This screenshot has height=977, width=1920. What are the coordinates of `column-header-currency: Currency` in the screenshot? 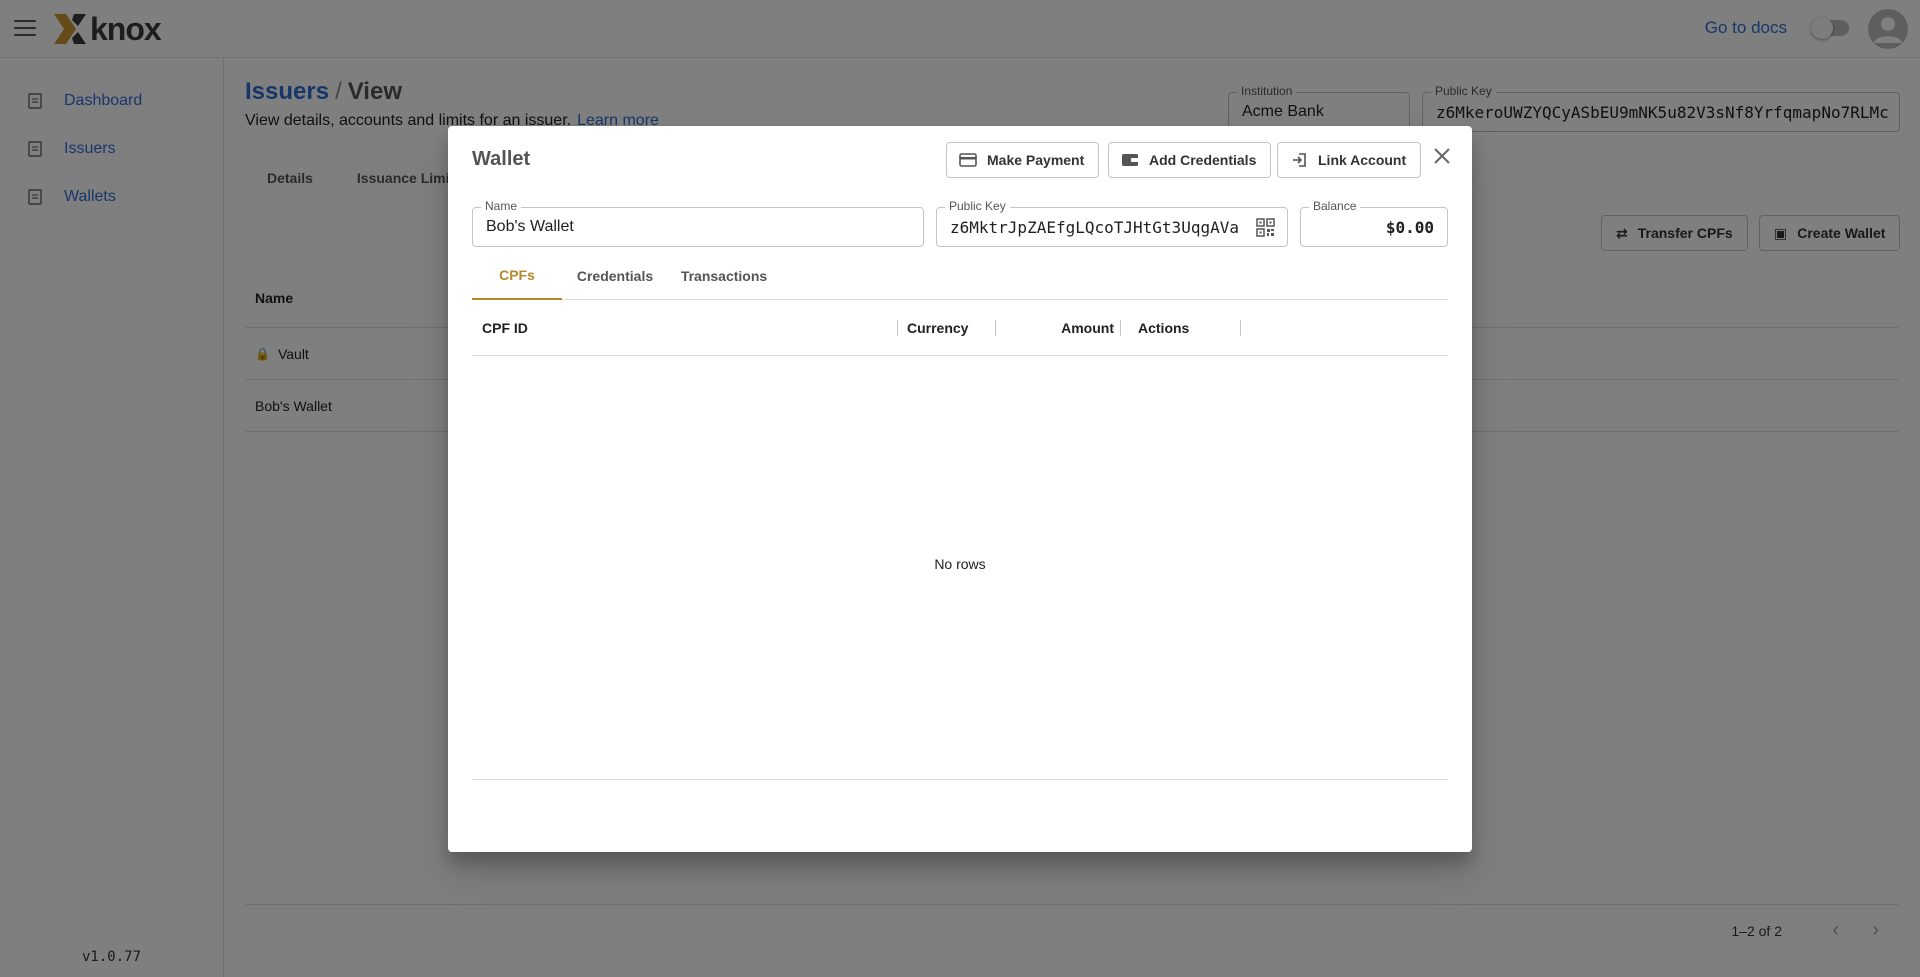 It's located at (937, 328).